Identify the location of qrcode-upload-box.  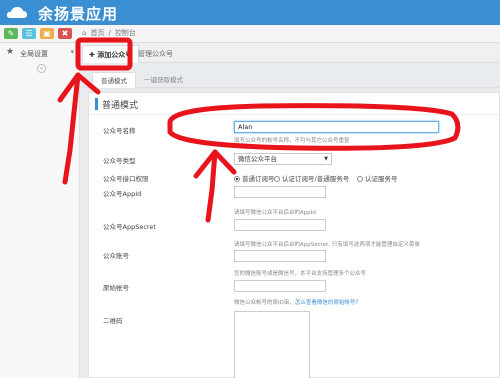
(272, 344).